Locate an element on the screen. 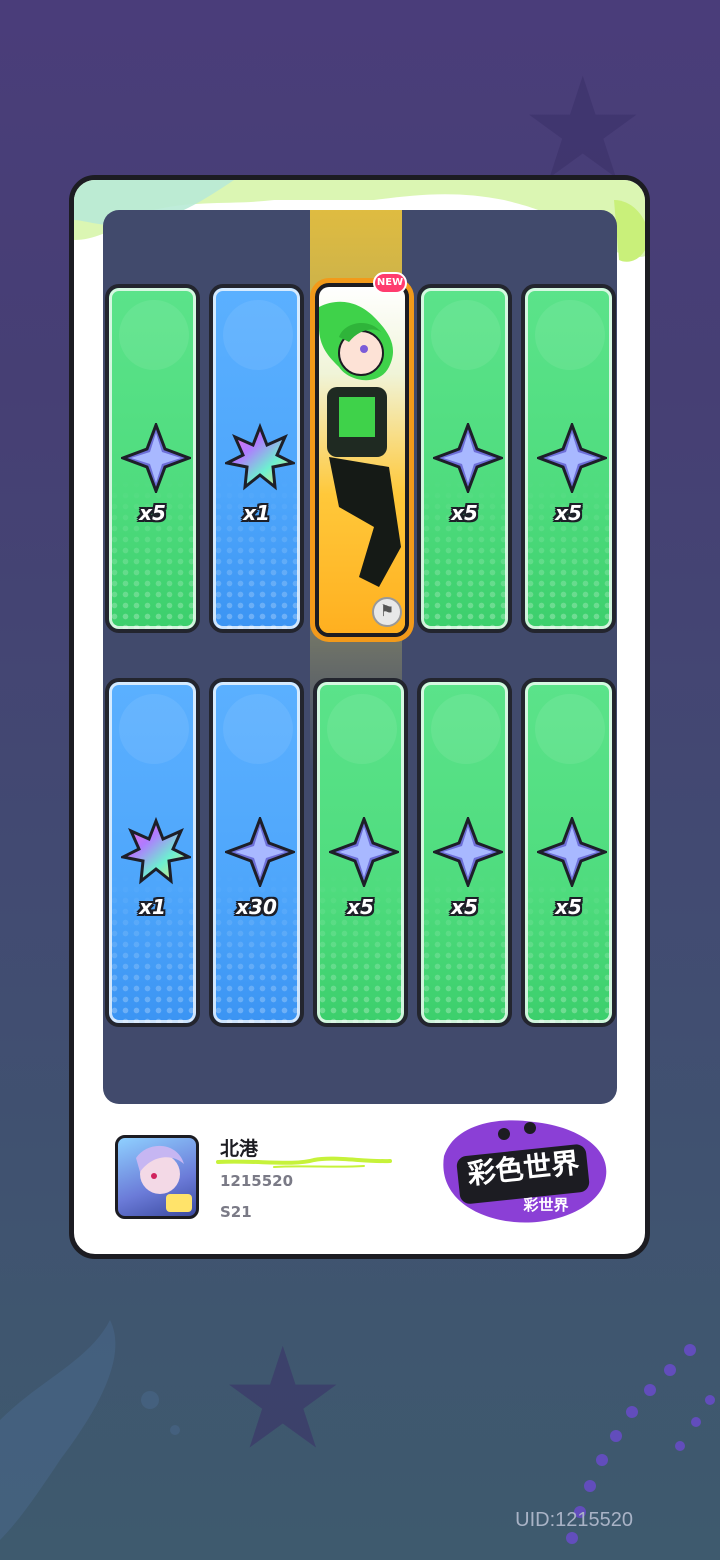  name-underline-decoration is located at coordinates (304, 1162).